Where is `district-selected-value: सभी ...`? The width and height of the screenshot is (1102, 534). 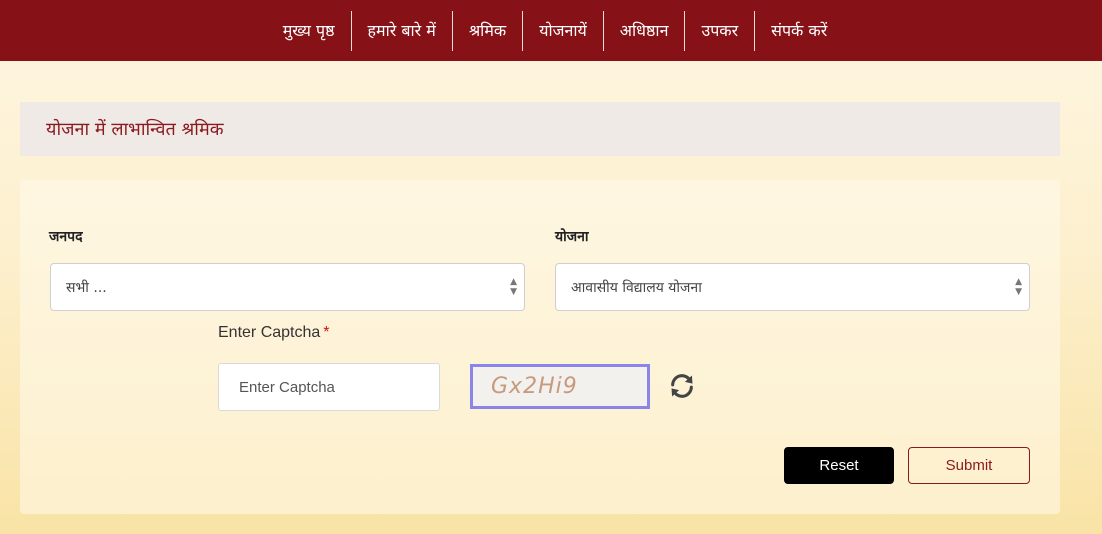
district-selected-value: सभी ... is located at coordinates (86, 287).